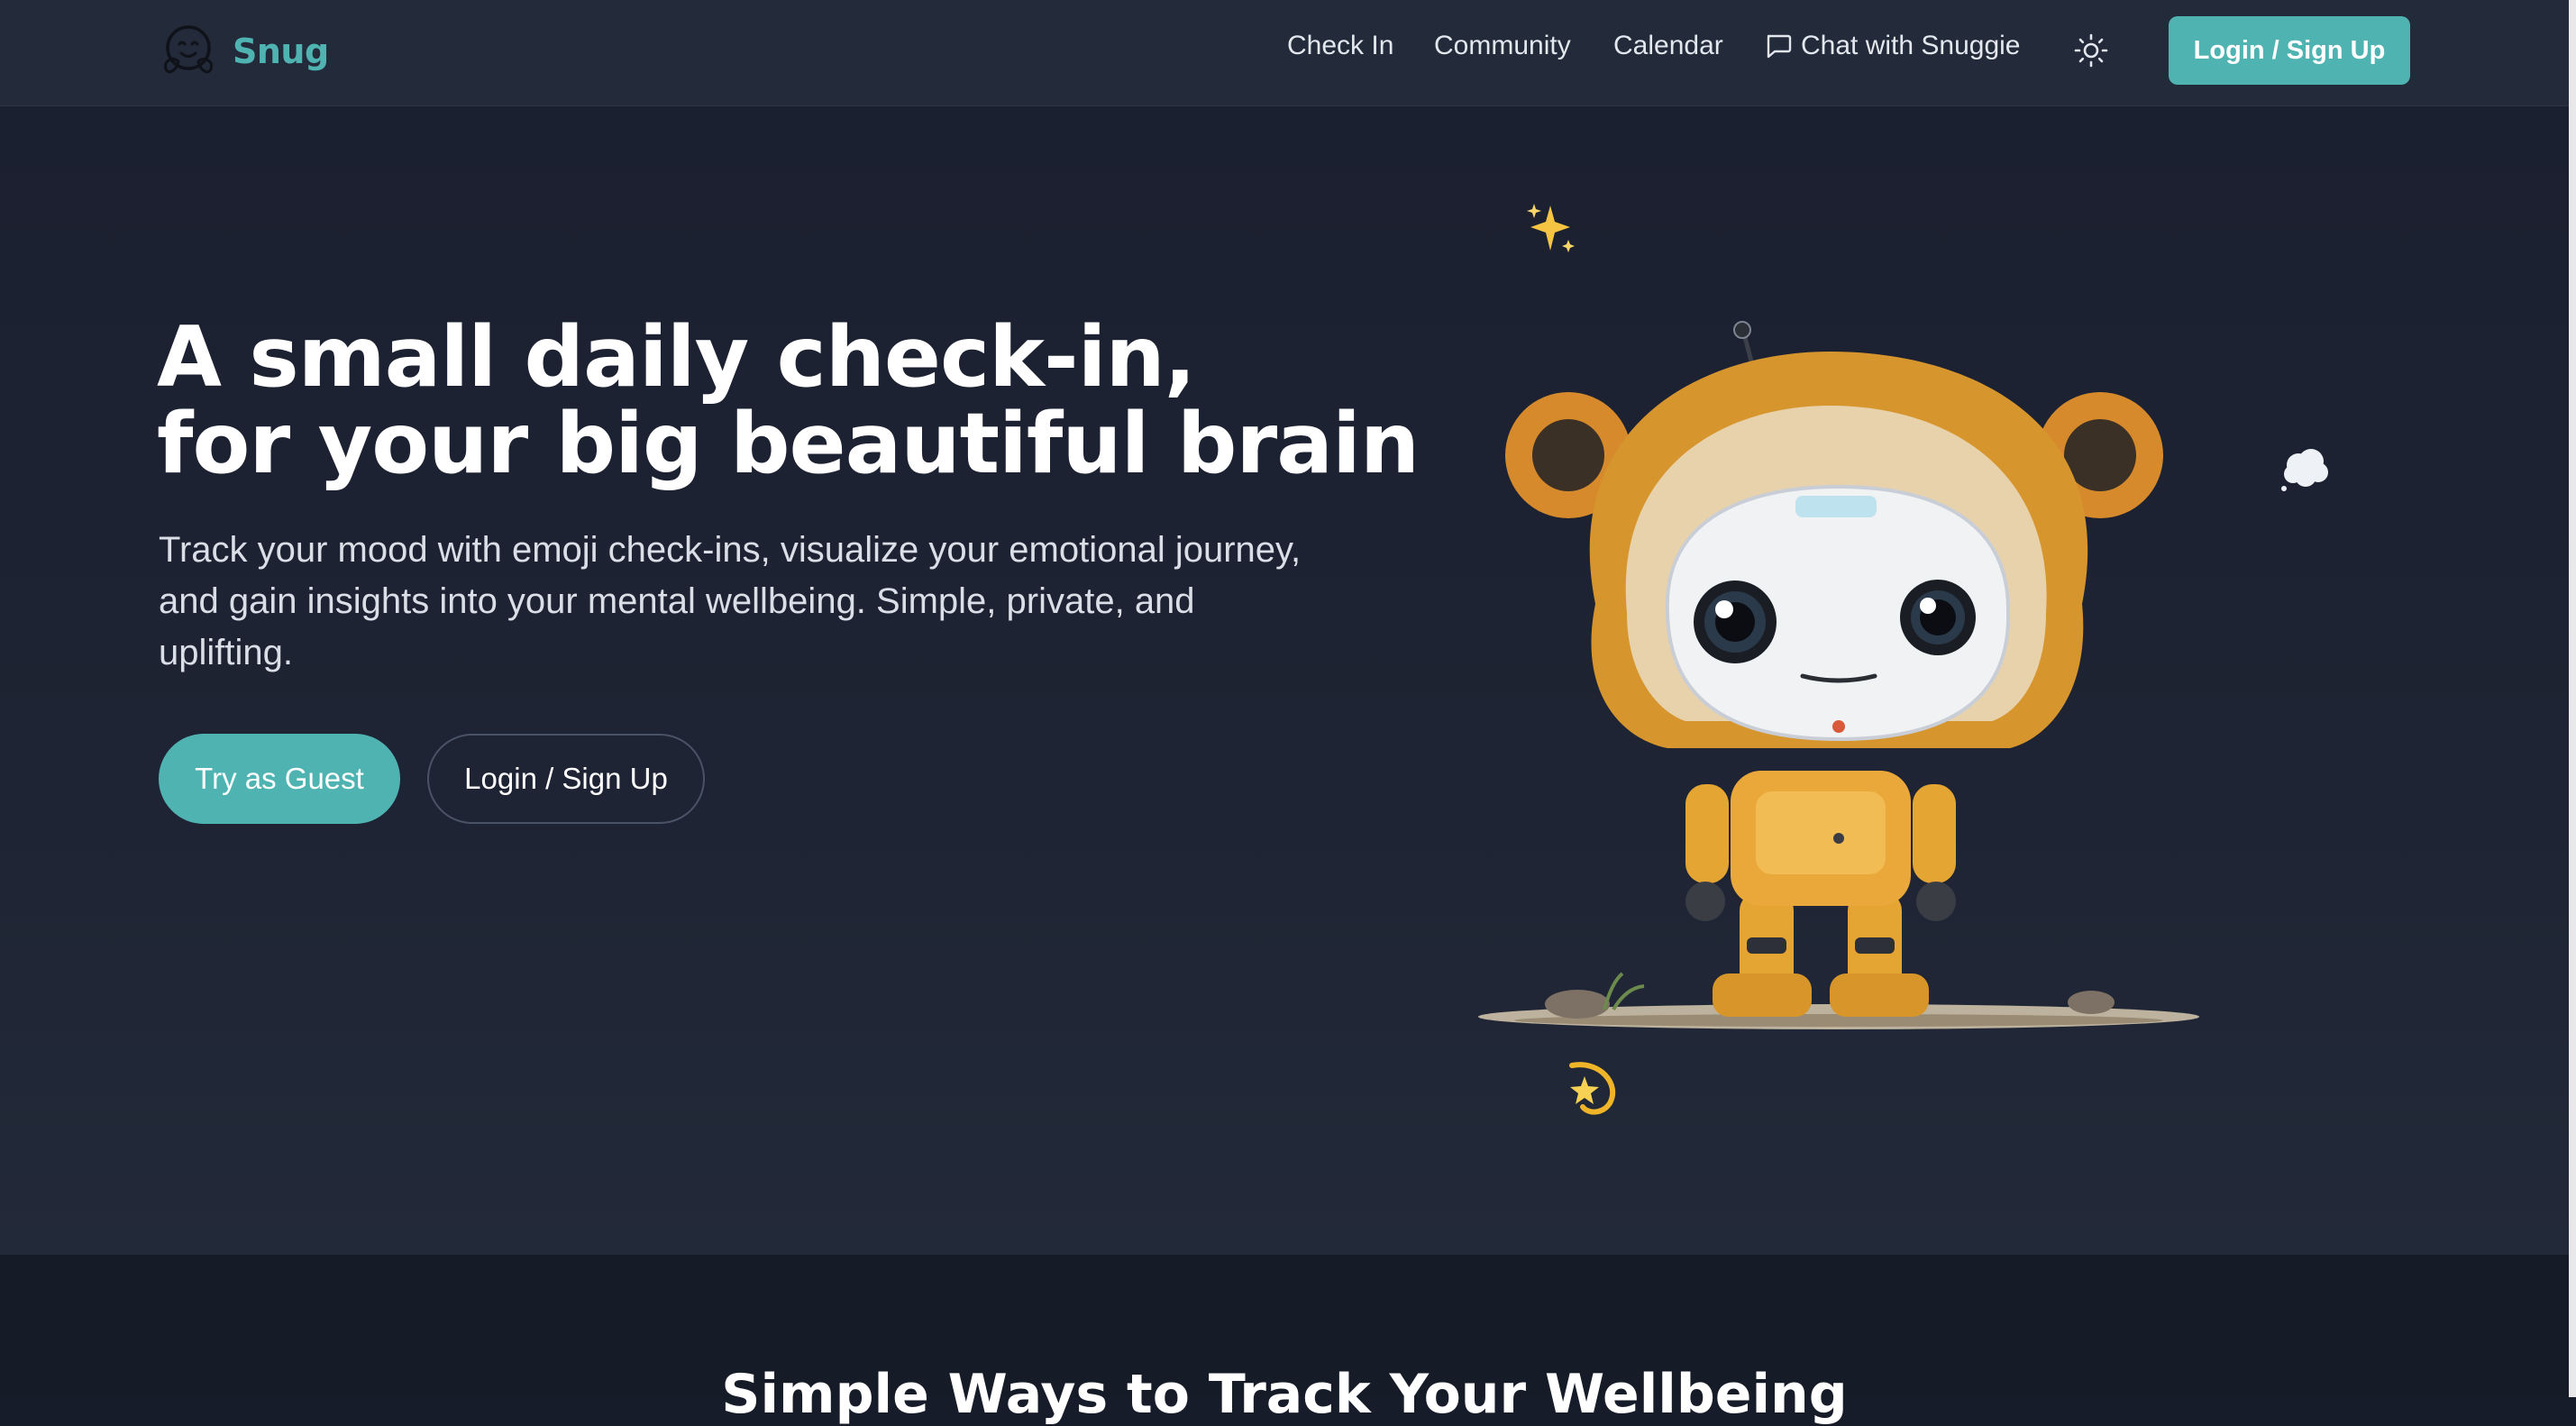 Image resolution: width=2576 pixels, height=1426 pixels. I want to click on nav-chat-label: Chat with Snuggie, so click(1911, 45).